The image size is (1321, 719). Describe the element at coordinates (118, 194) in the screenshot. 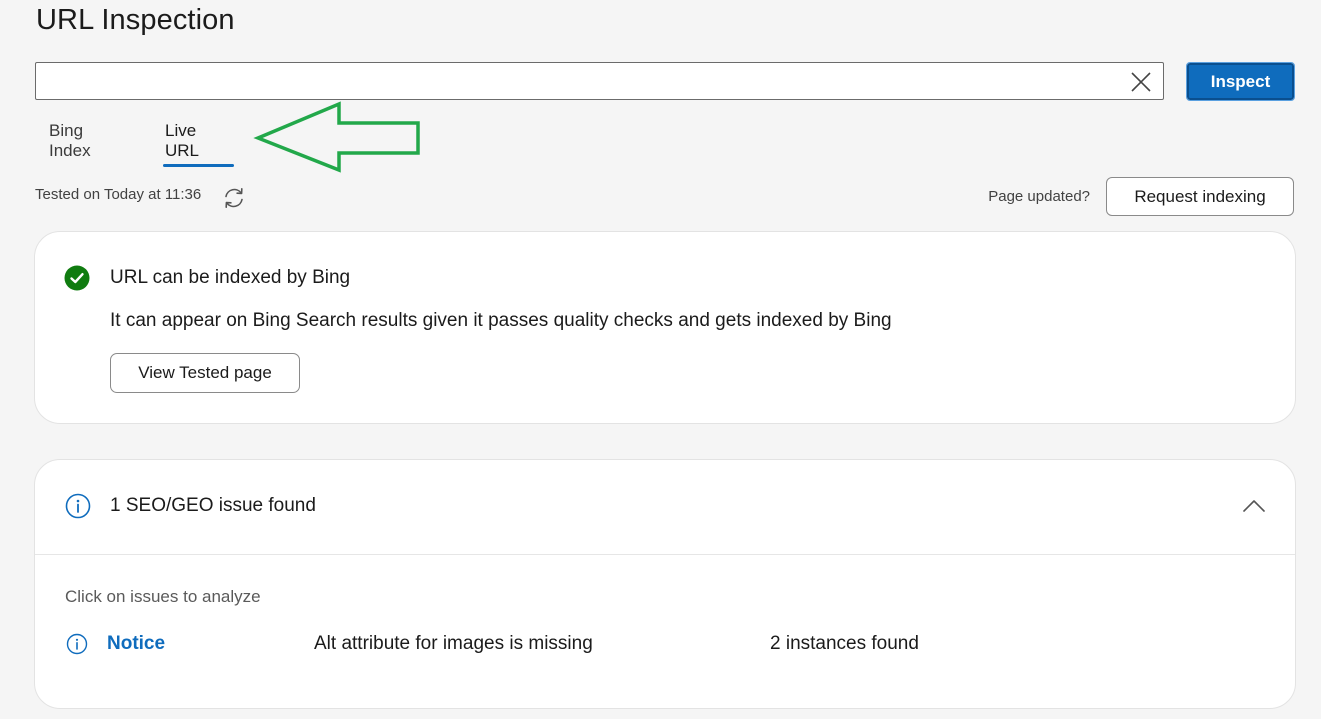

I see `tested-timestamp: Tested on Today at 11:36` at that location.